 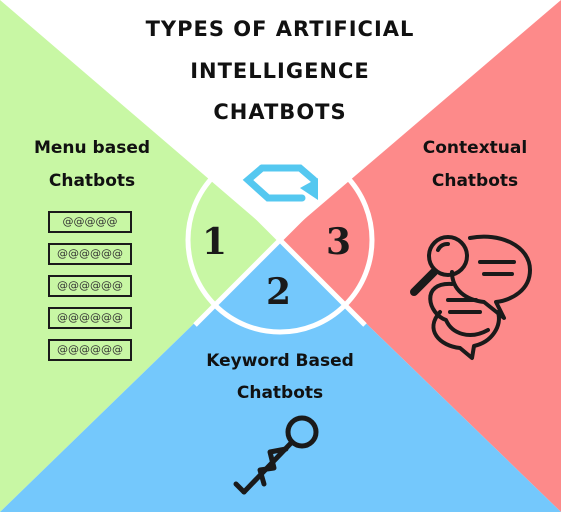 I want to click on keyword-label-line-1: Keyword Based, so click(x=280, y=361).